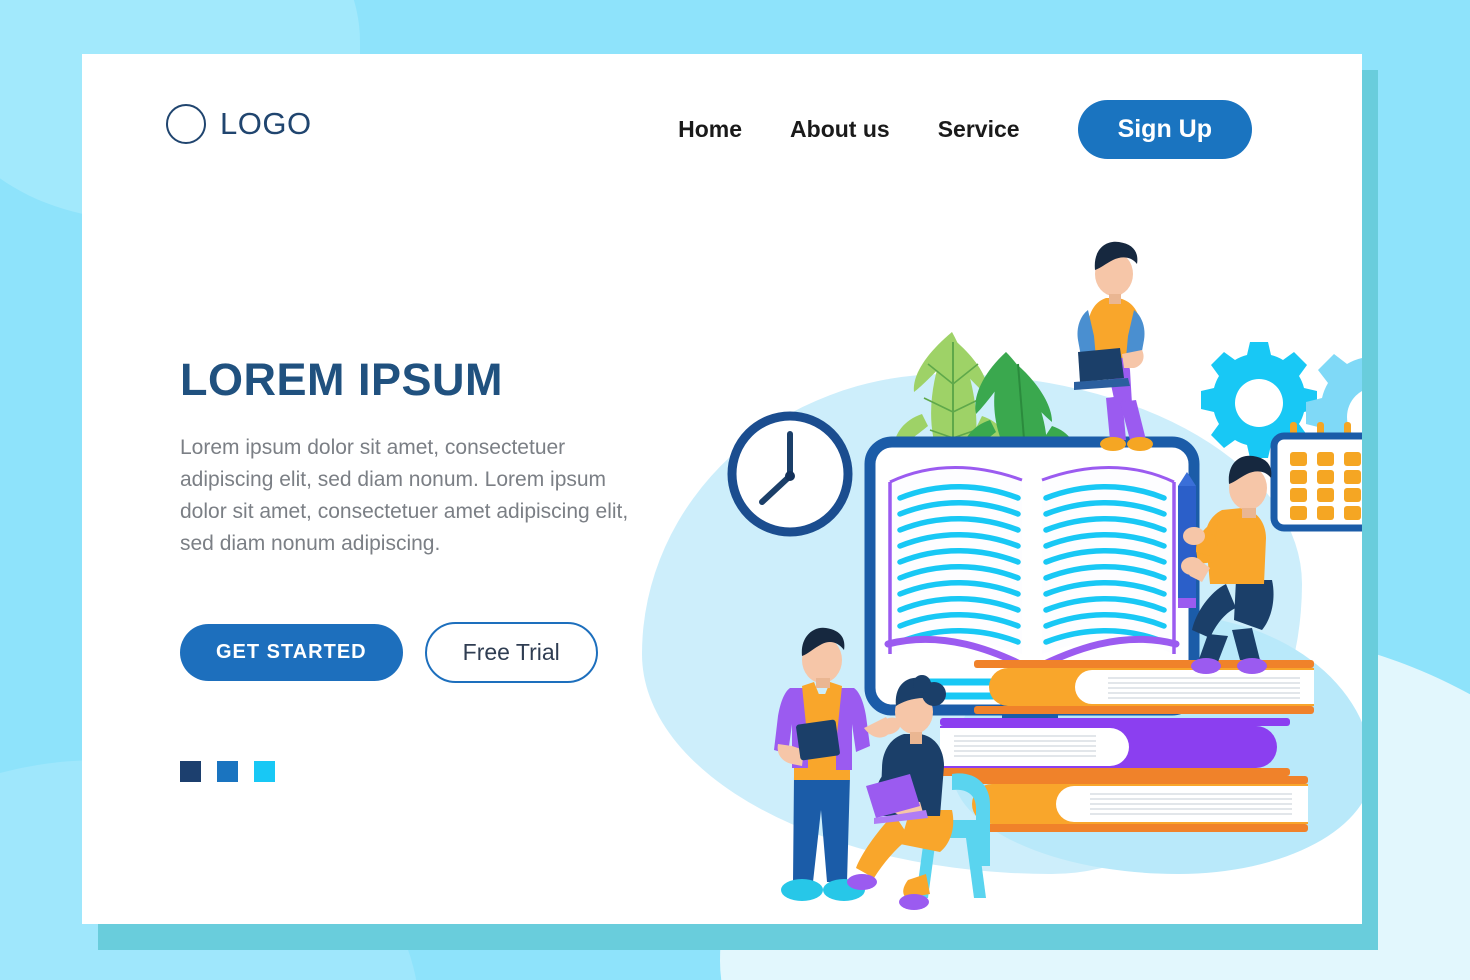 The width and height of the screenshot is (1470, 980). Describe the element at coordinates (186, 124) in the screenshot. I see `circle-outline-icon` at that location.